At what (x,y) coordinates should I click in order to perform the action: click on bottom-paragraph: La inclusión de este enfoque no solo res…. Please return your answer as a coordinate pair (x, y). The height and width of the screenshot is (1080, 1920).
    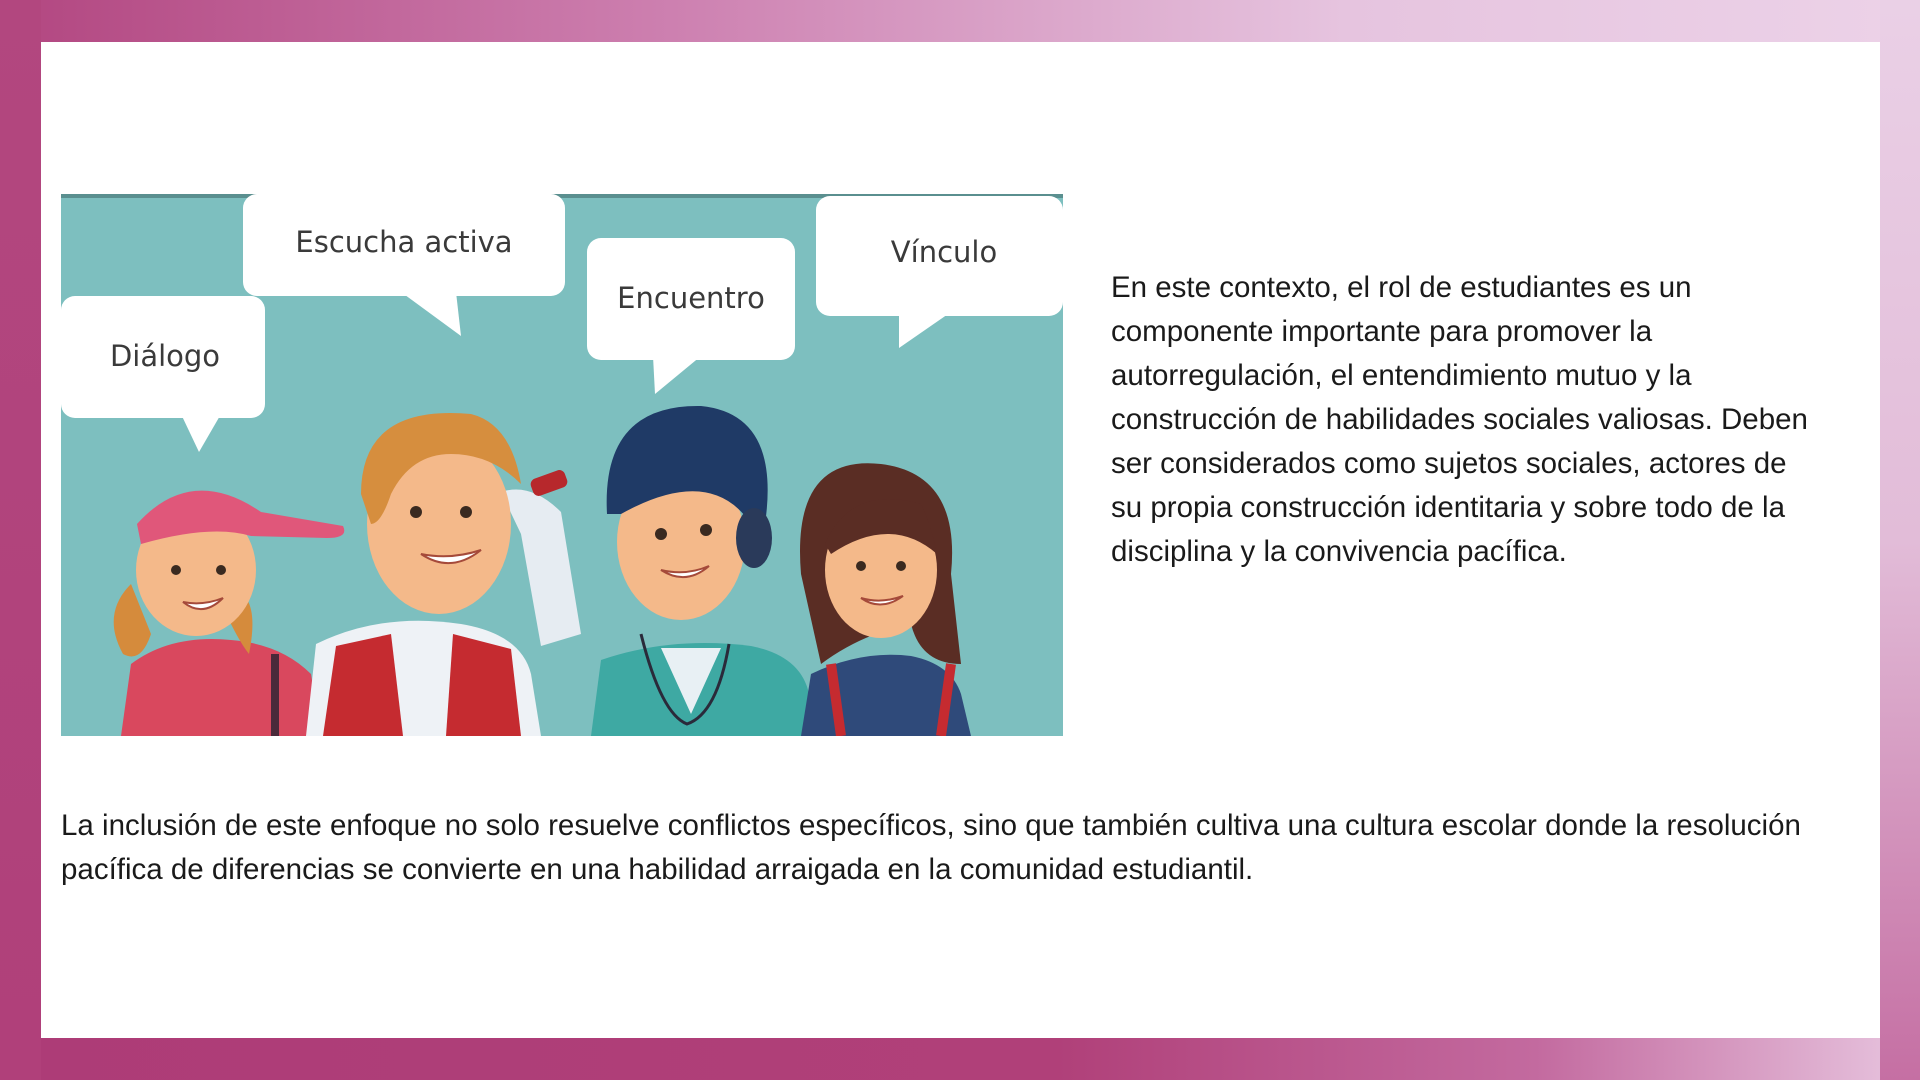
    Looking at the image, I should click on (931, 847).